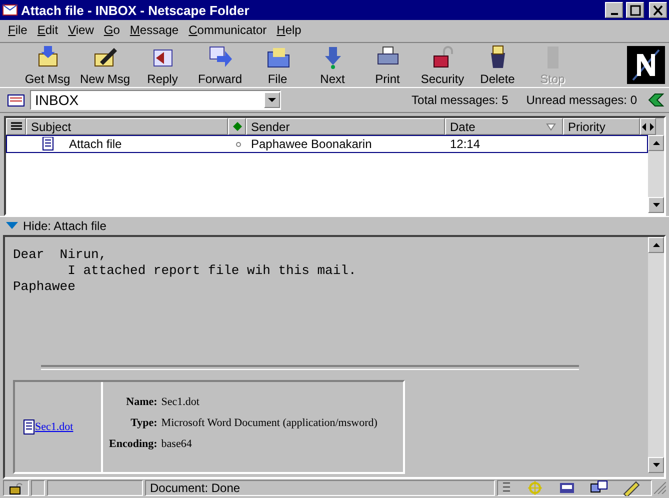  I want to click on menu-item: Go, so click(111, 30).